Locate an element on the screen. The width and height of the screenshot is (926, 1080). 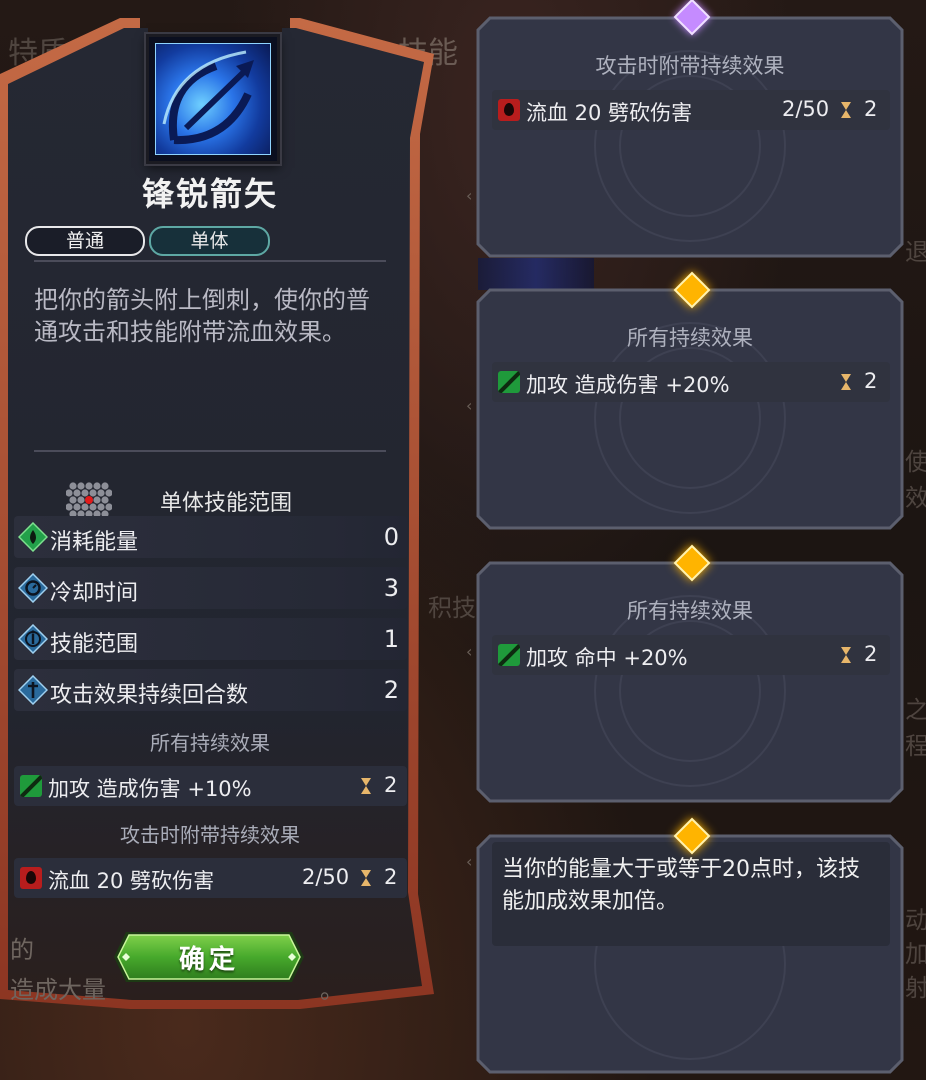
duration-sword-icon is located at coordinates (33, 690).